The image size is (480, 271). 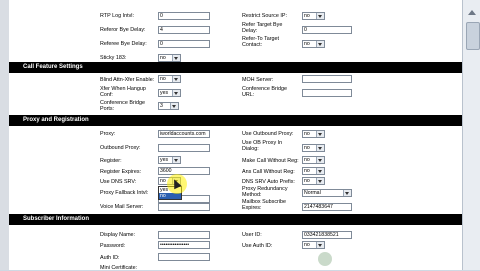 What do you see at coordinates (265, 192) in the screenshot?
I see `proxy-redundancy-label: Proxy Redundancy Method:` at bounding box center [265, 192].